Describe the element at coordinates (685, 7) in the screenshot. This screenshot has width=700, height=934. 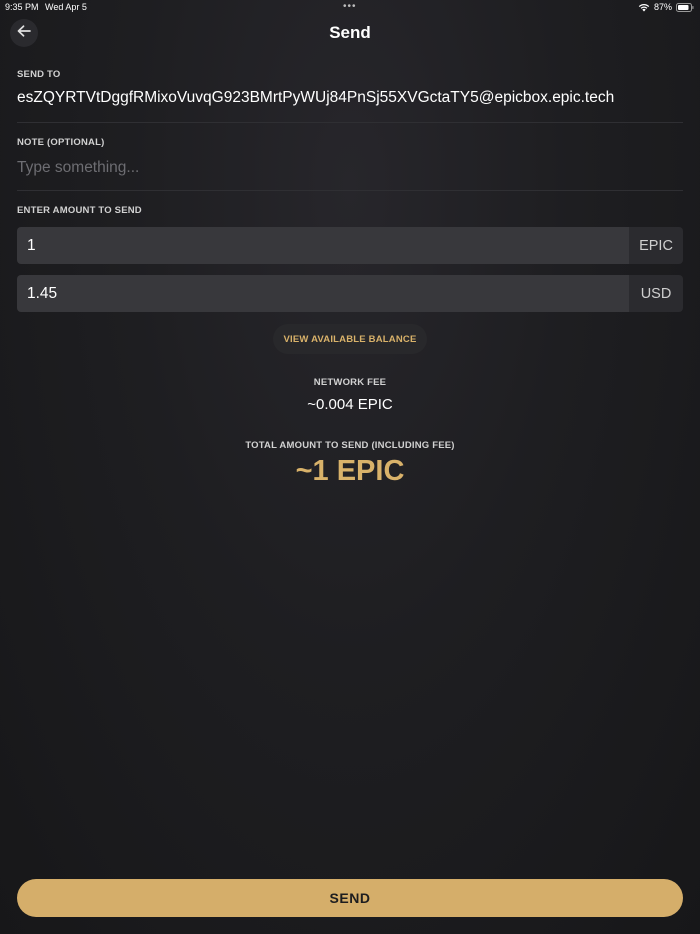
I see `battery-icon` at that location.